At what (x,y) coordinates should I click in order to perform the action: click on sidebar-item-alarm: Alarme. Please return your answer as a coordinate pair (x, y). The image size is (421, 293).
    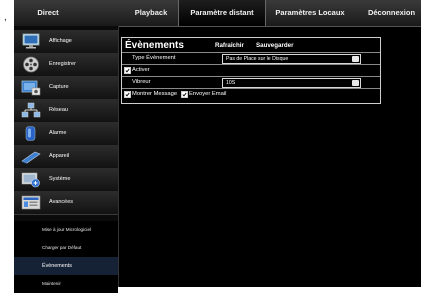
    Looking at the image, I should click on (66, 134).